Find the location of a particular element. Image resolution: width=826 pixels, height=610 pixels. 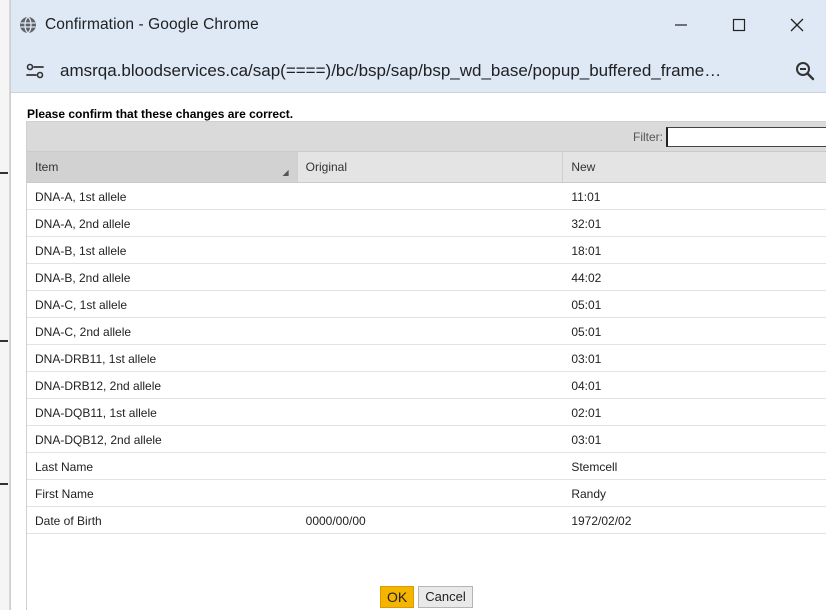

close-button is located at coordinates (797, 24).